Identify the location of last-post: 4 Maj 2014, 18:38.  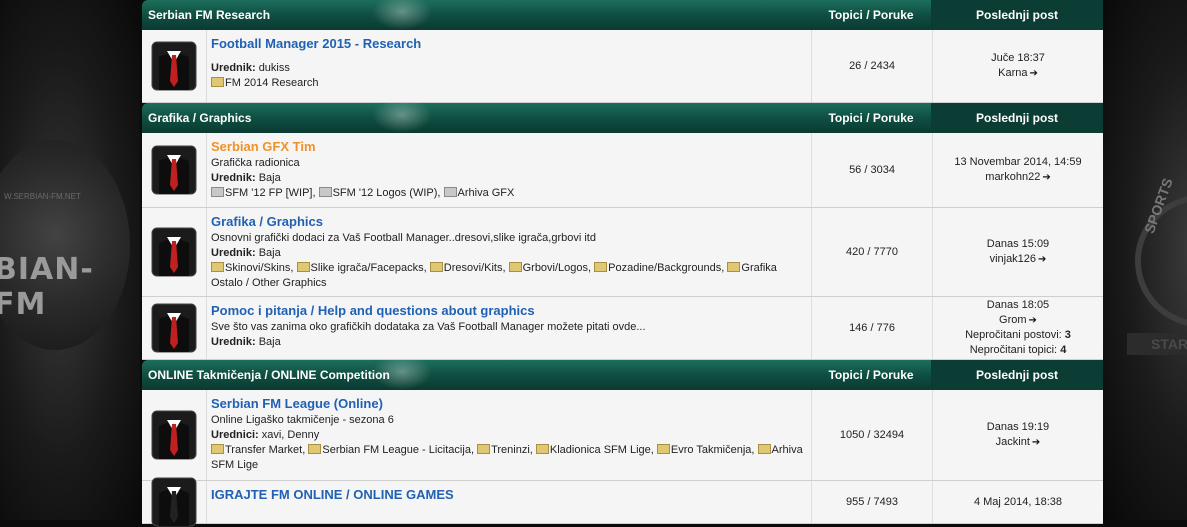
(1018, 502).